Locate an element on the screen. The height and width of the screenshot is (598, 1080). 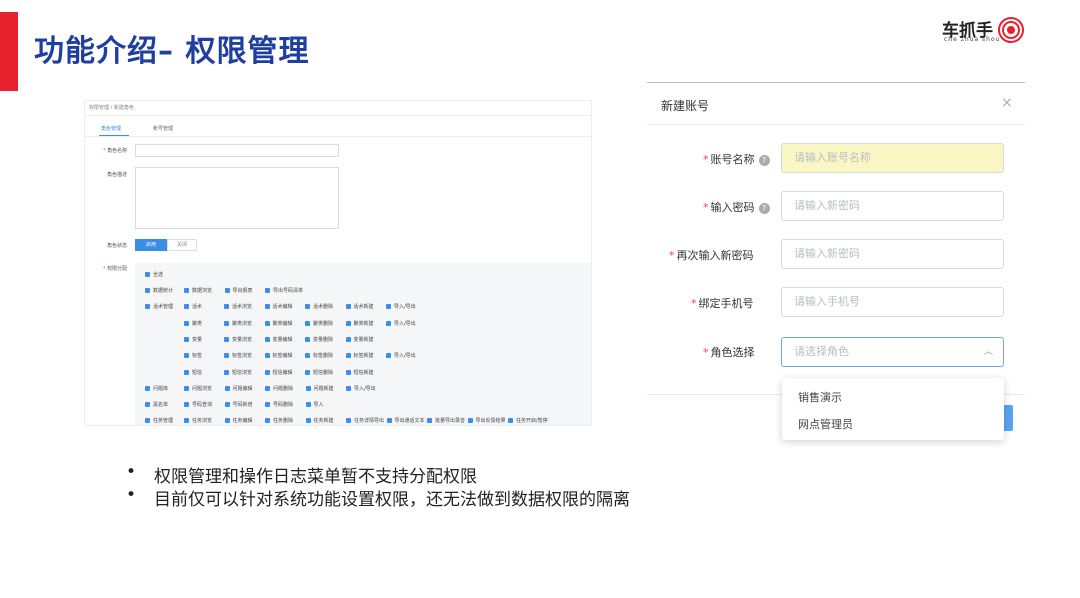
role-desc-textarea is located at coordinates (237, 198).